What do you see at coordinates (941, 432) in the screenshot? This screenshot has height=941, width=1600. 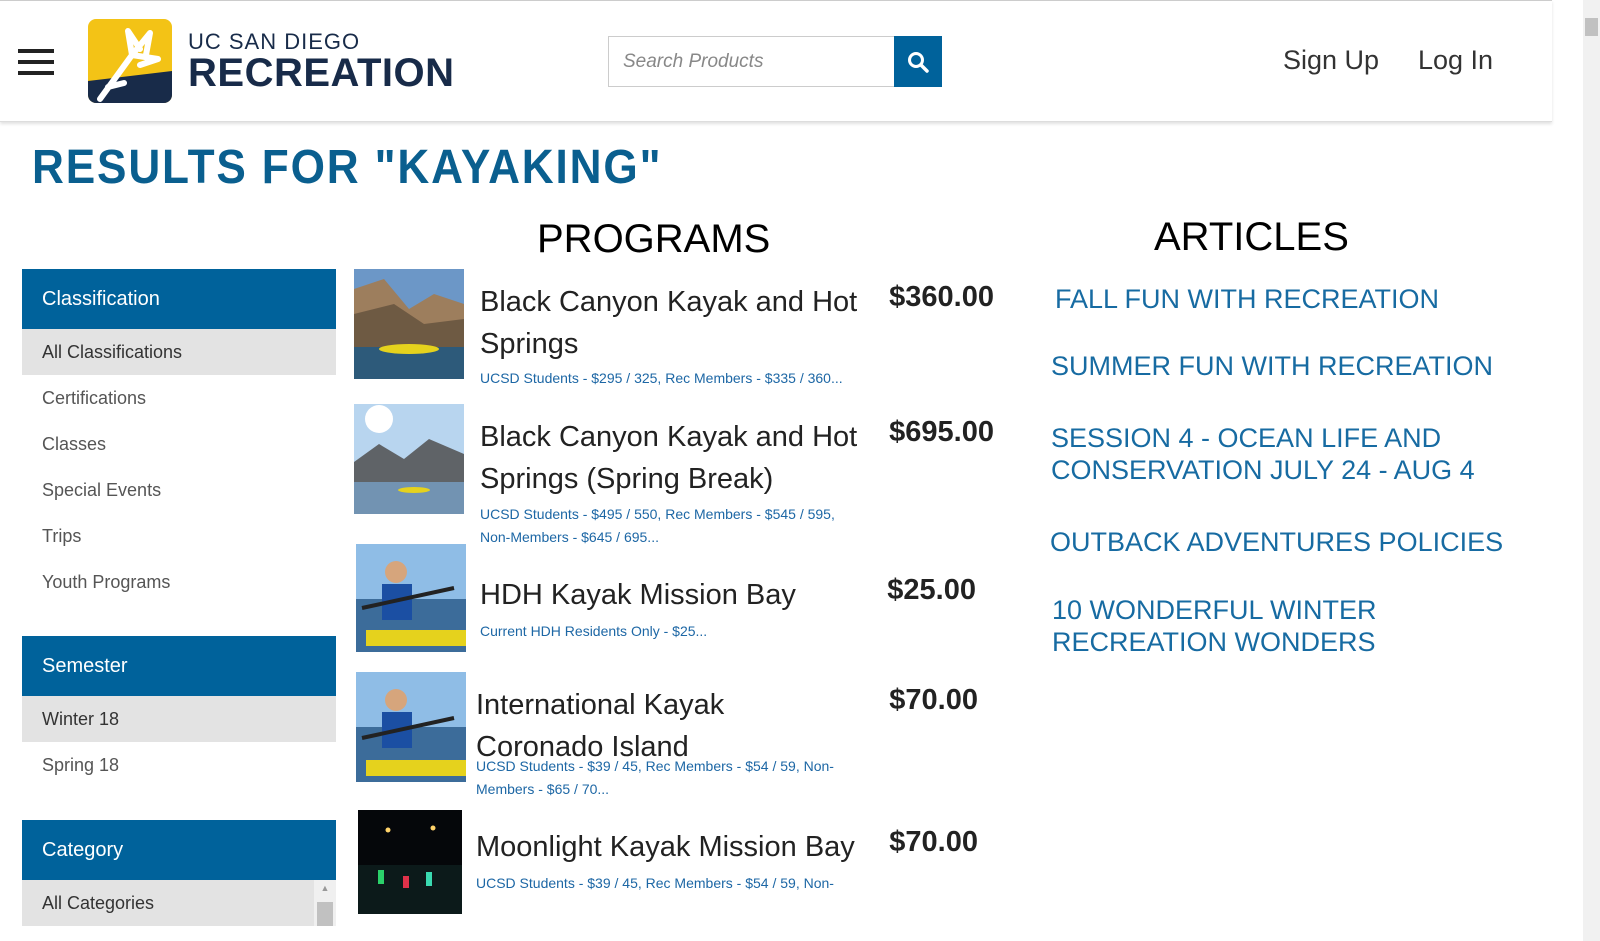 I see `program-price: $695.00` at bounding box center [941, 432].